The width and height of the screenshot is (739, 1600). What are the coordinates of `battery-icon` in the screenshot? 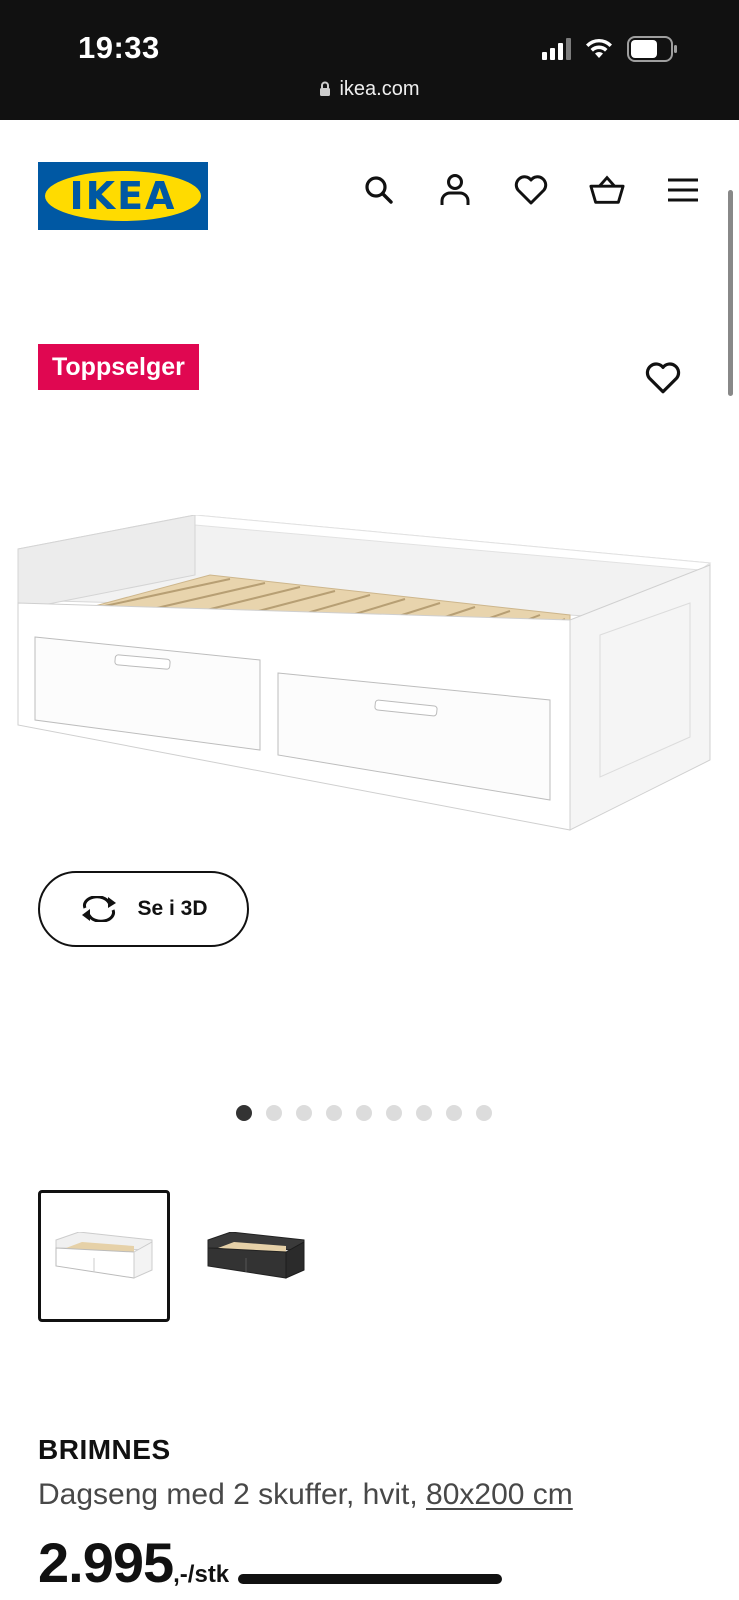 It's located at (652, 49).